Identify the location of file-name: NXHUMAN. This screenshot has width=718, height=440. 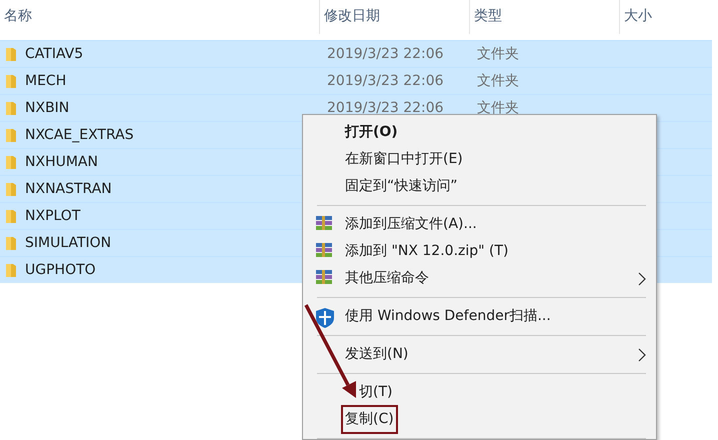
(61, 162).